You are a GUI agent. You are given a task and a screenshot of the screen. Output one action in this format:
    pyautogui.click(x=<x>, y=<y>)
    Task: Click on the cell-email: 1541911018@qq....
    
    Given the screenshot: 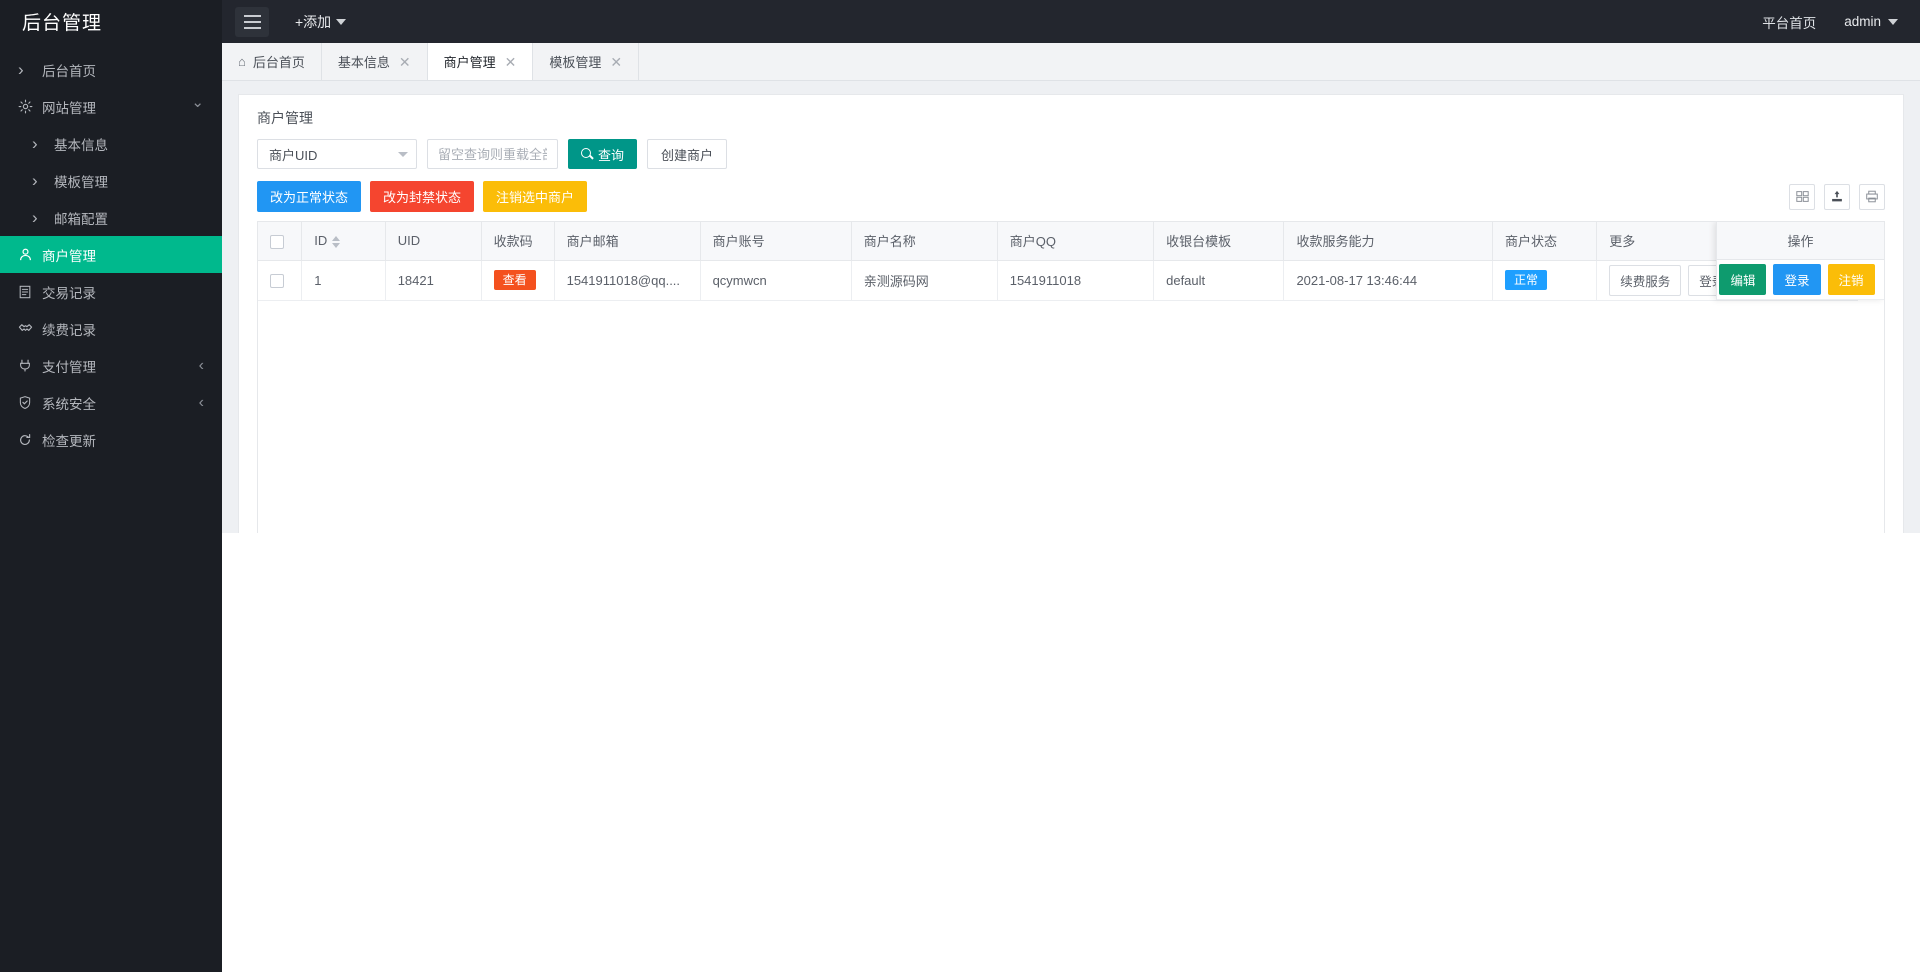 What is the action you would take?
    pyautogui.click(x=627, y=280)
    